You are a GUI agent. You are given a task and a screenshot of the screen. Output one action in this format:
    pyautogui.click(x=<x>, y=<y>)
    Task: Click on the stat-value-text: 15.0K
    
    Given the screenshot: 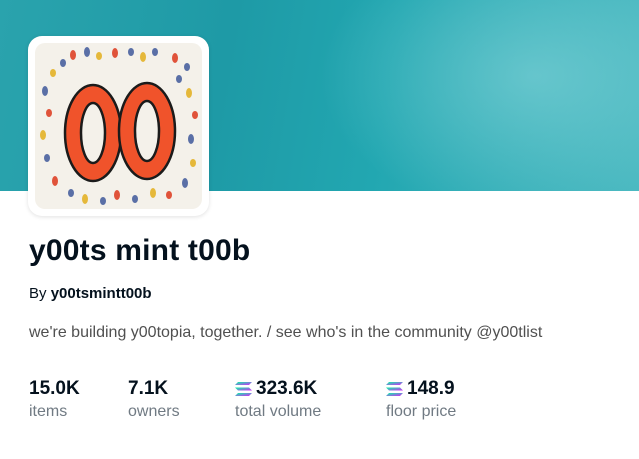 What is the action you would take?
    pyautogui.click(x=54, y=388)
    